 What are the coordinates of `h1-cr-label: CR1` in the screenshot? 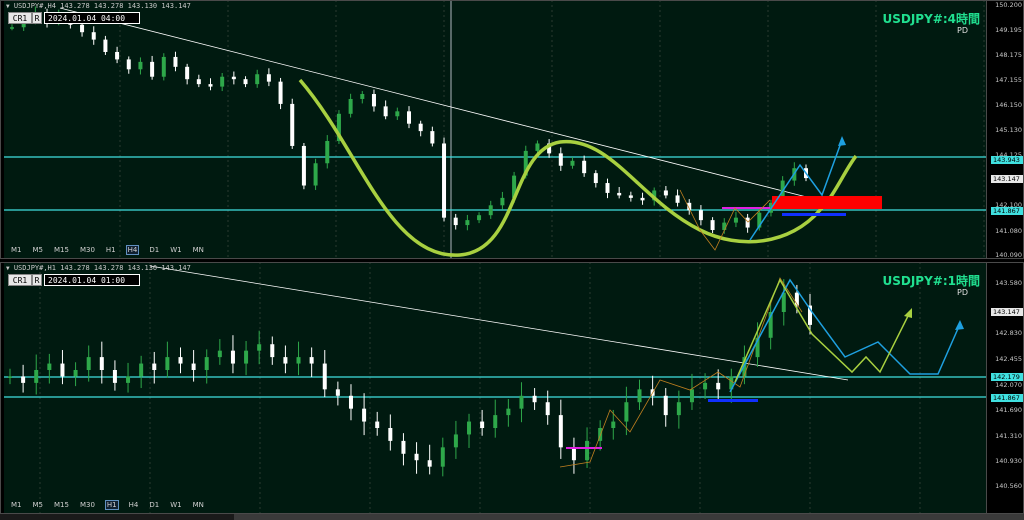 It's located at (20, 280).